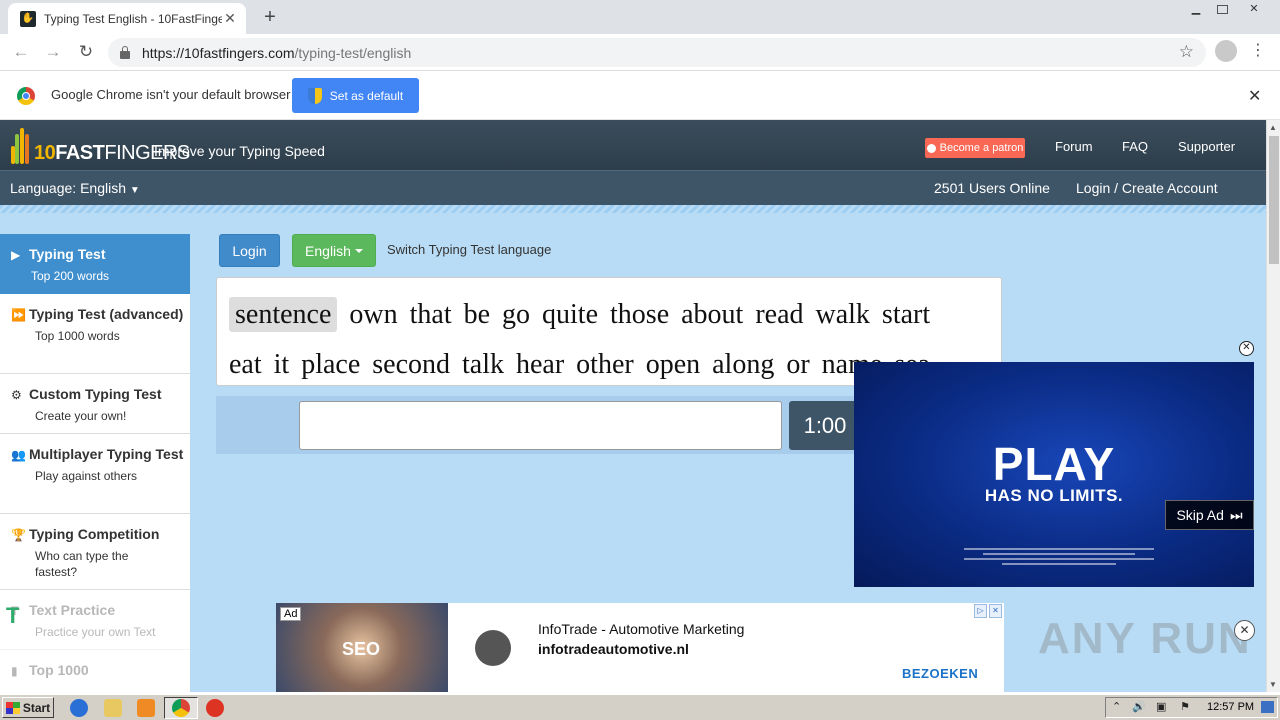  I want to click on skip-ad-button: Skip Ad ⏭, so click(1209, 515).